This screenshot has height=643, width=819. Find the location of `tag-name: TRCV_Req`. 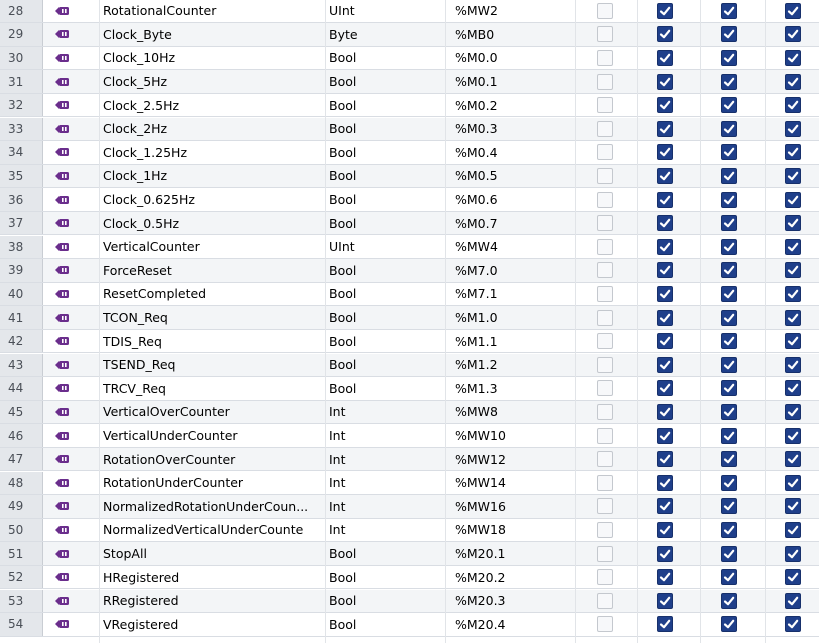

tag-name: TRCV_Req is located at coordinates (214, 388).